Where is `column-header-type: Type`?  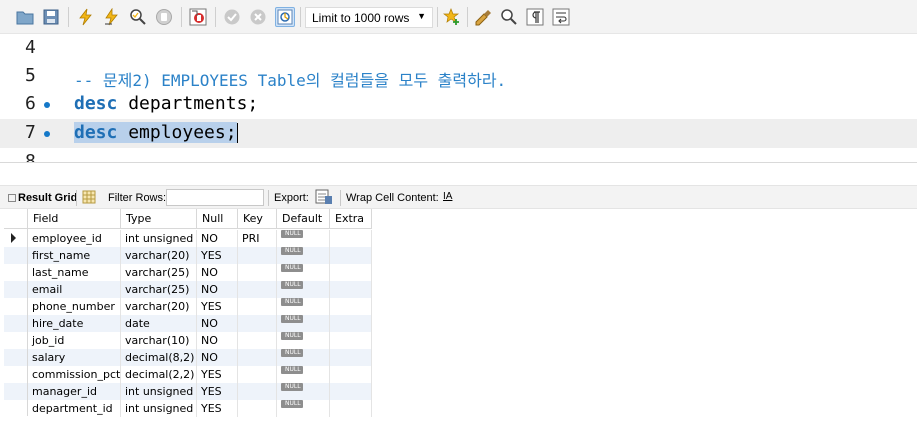
column-header-type: Type is located at coordinates (159, 219).